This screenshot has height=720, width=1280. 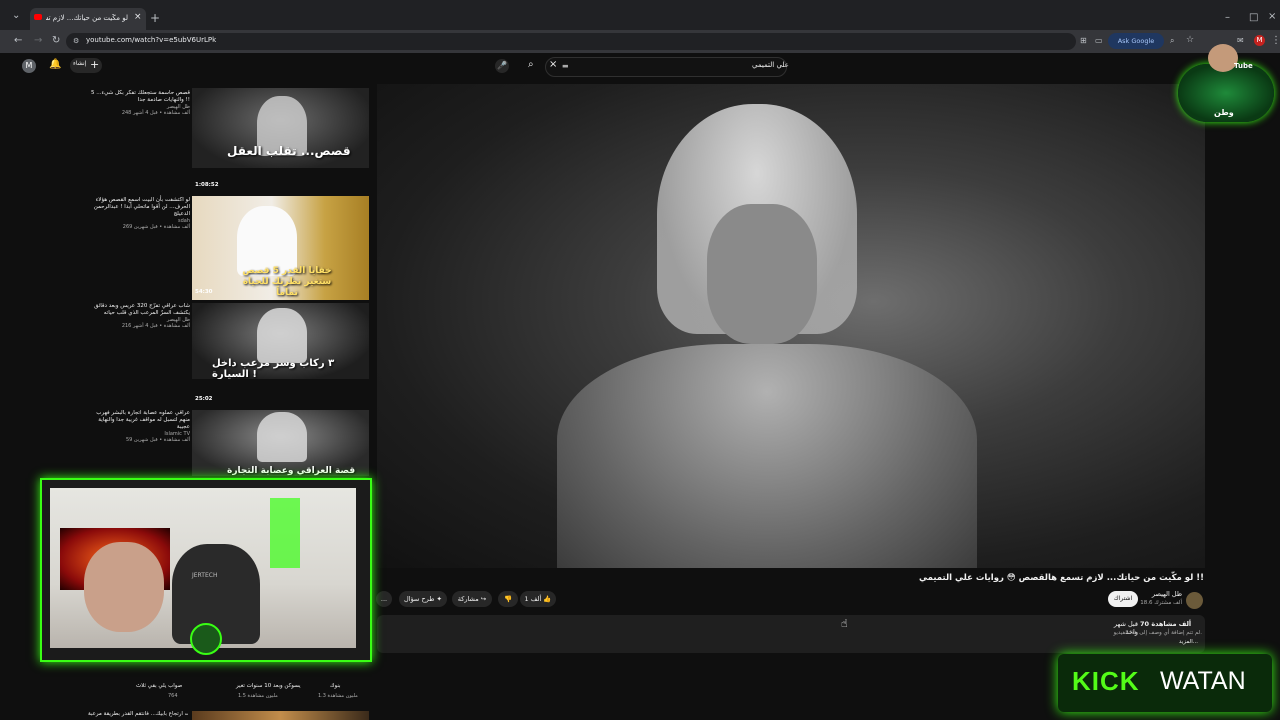 I want to click on thumbnail: ٣ ركاب وسر مرعب داخل السيارة !, so click(x=280, y=341).